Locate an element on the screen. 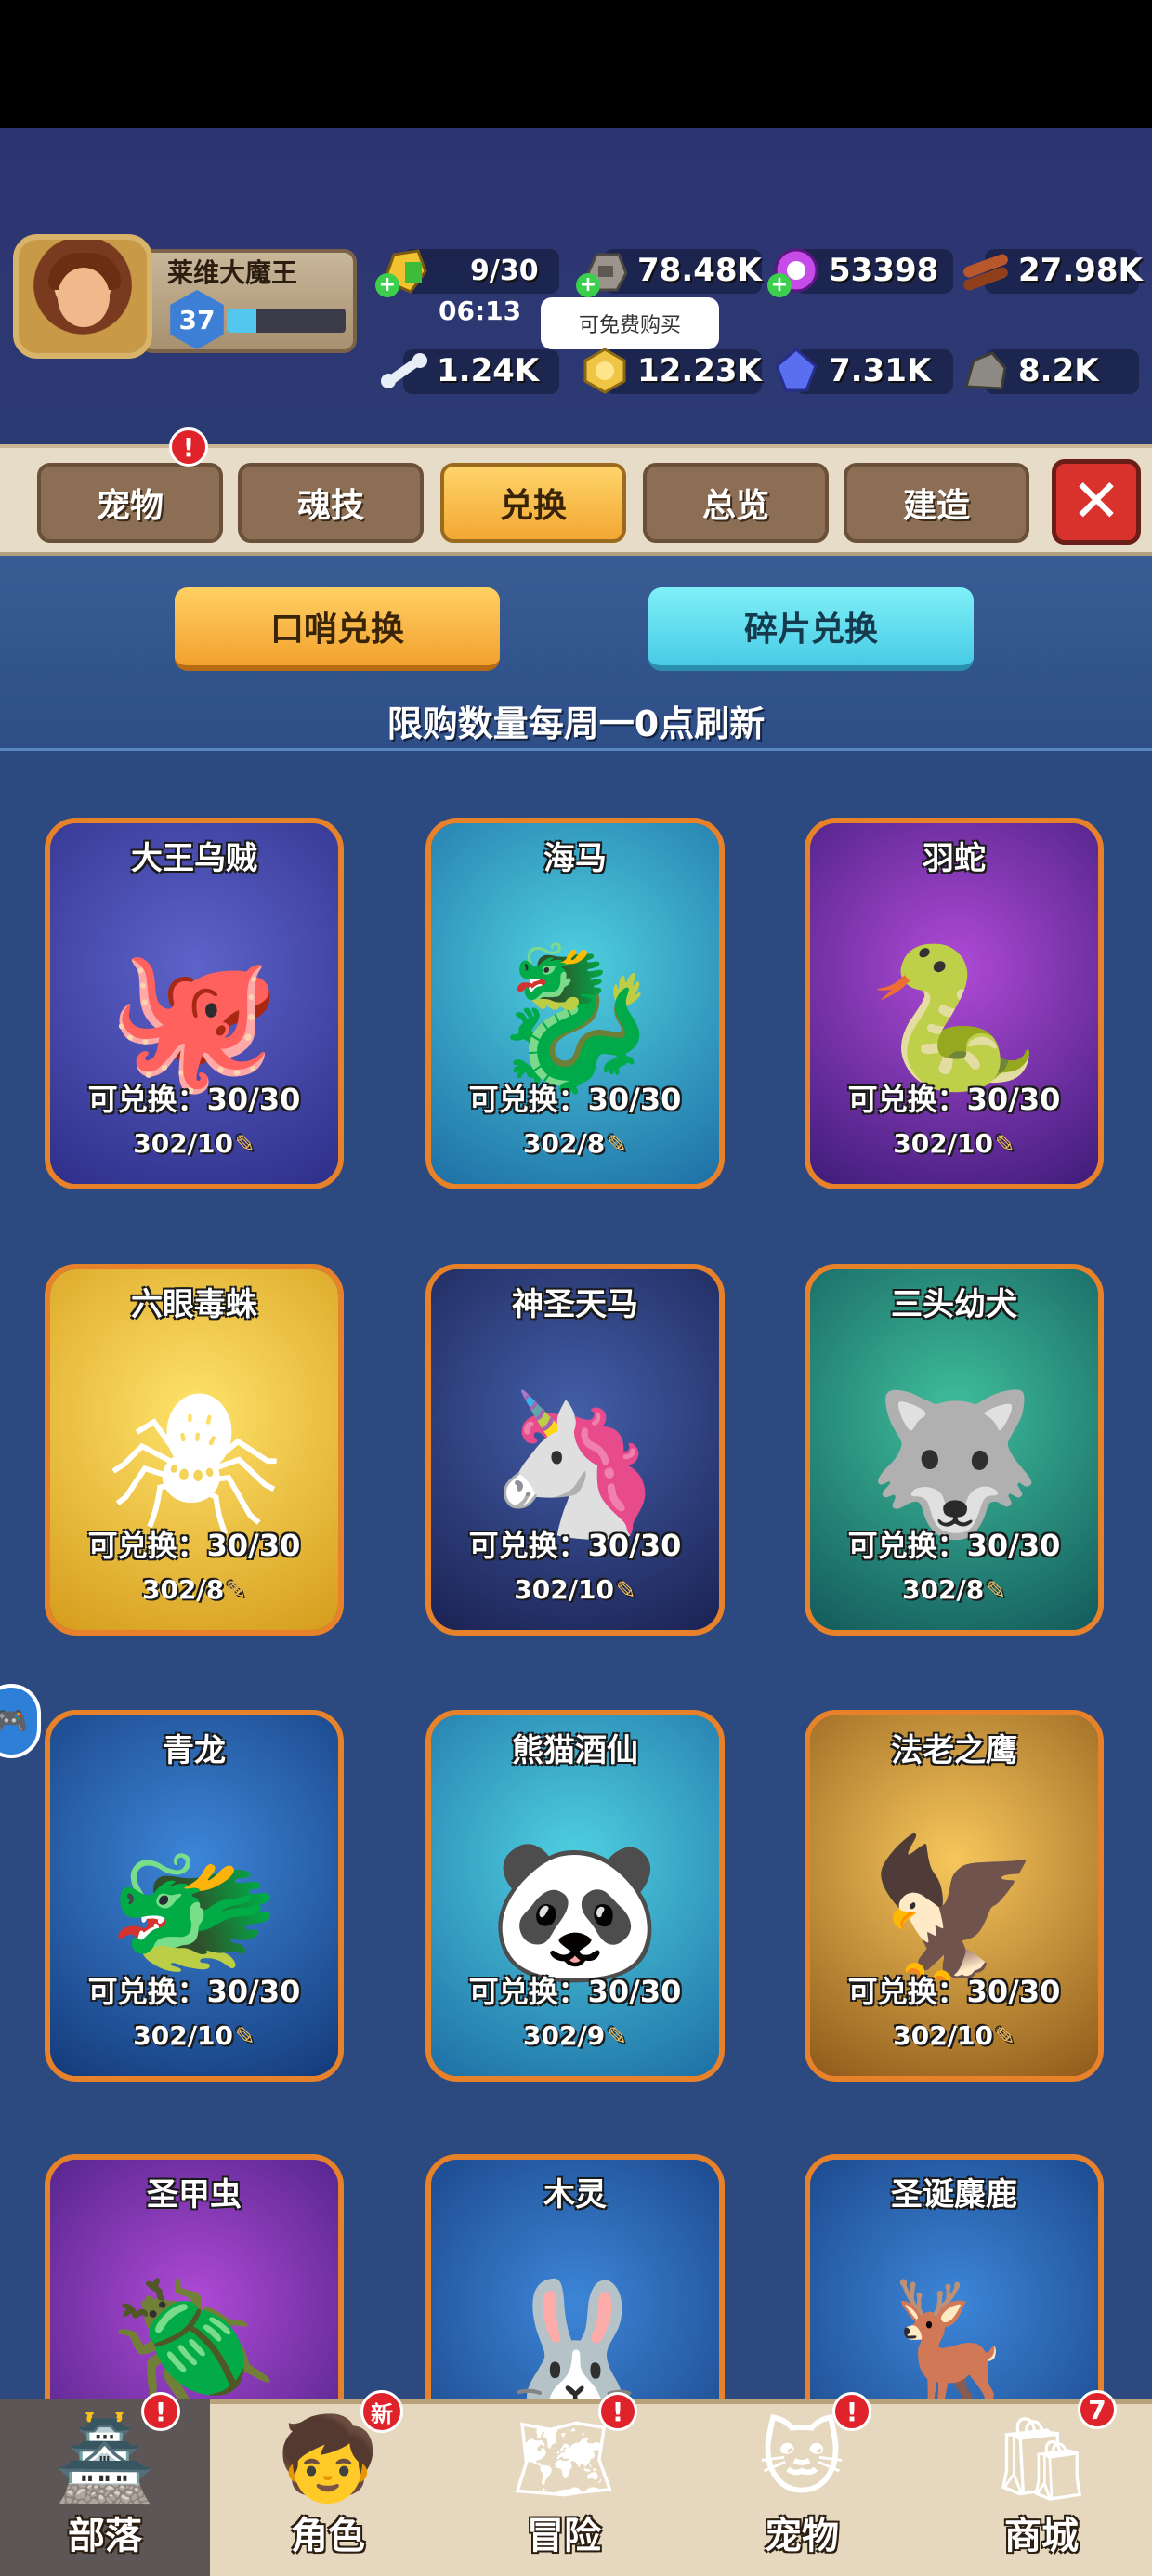 The height and width of the screenshot is (2576, 1152). close-x-icon: ✕ is located at coordinates (1096, 501).